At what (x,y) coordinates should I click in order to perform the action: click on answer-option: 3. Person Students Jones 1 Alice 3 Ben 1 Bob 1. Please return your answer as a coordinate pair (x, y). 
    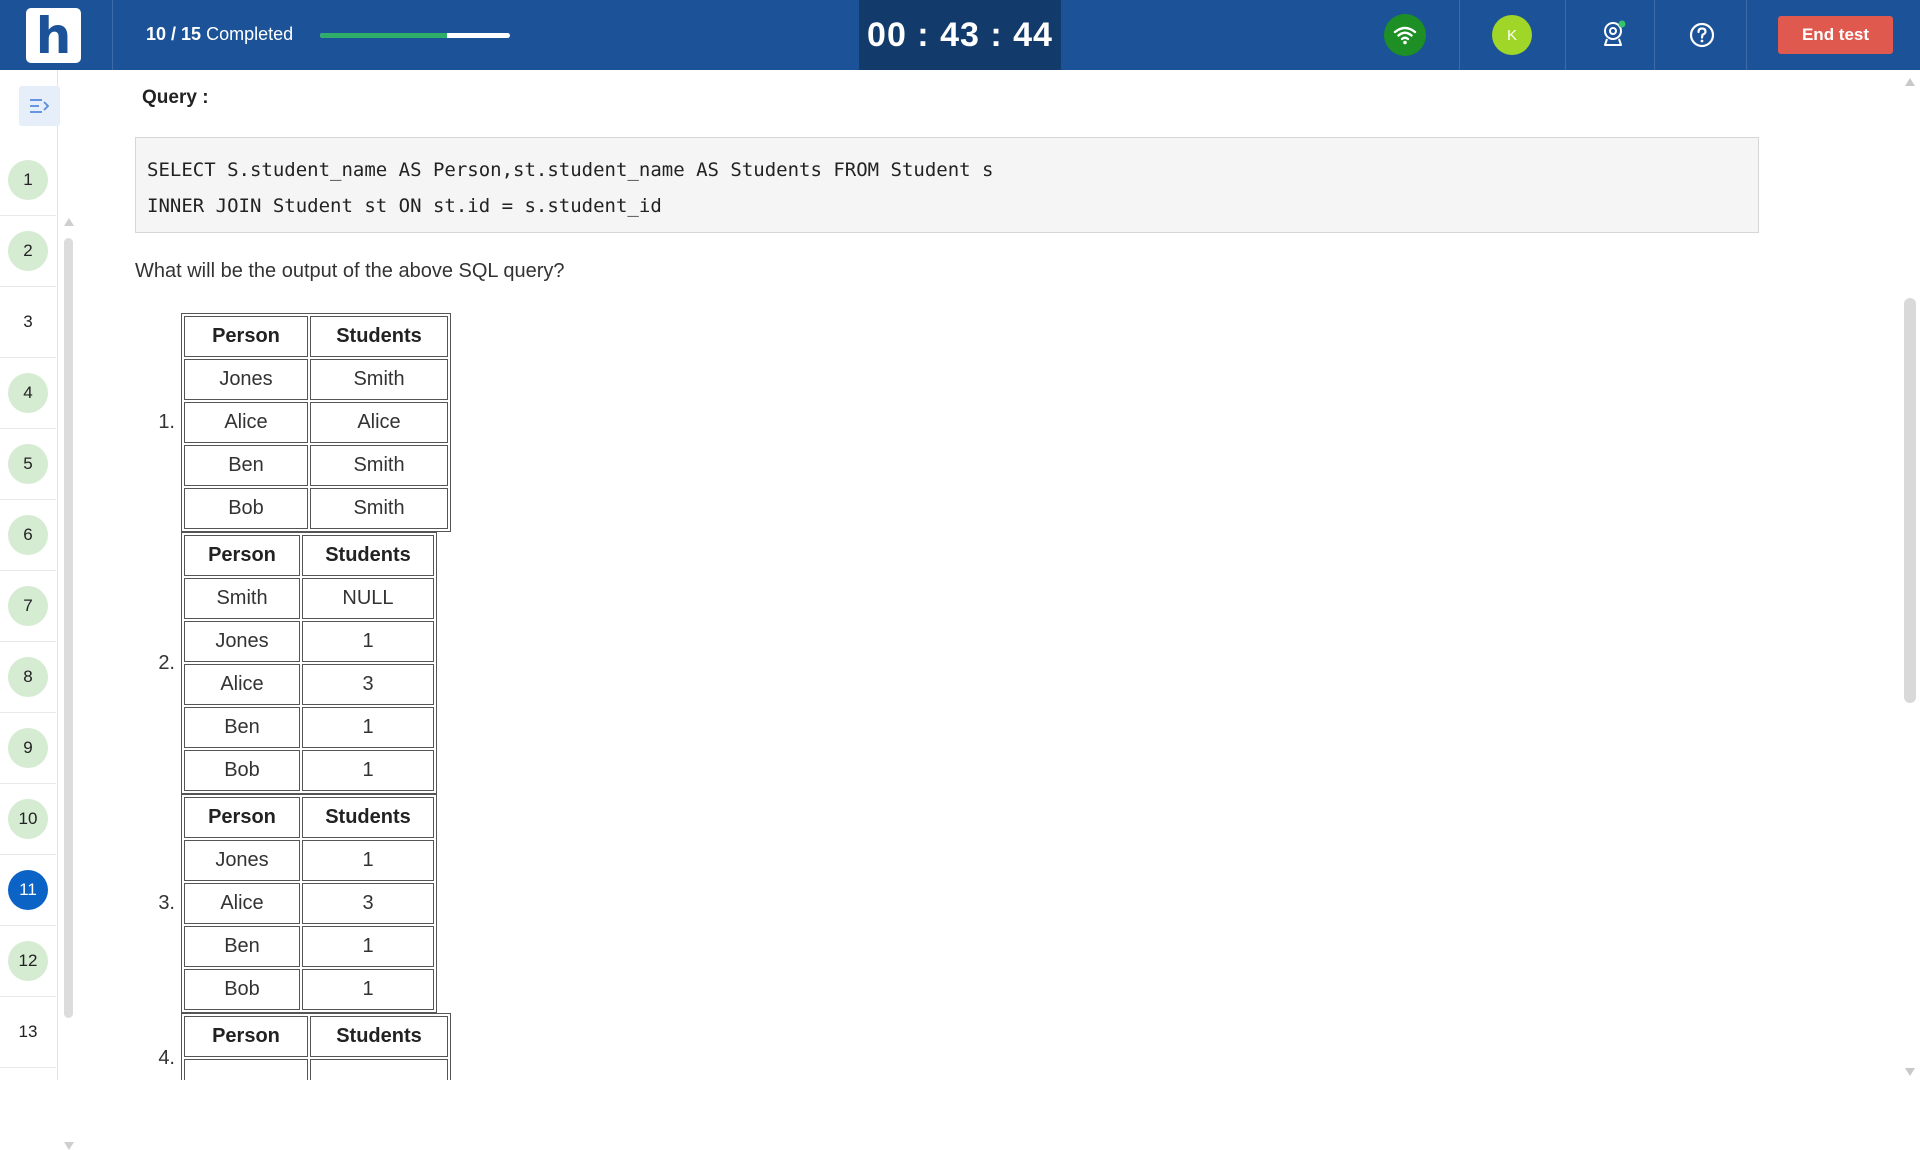
    Looking at the image, I should click on (293, 903).